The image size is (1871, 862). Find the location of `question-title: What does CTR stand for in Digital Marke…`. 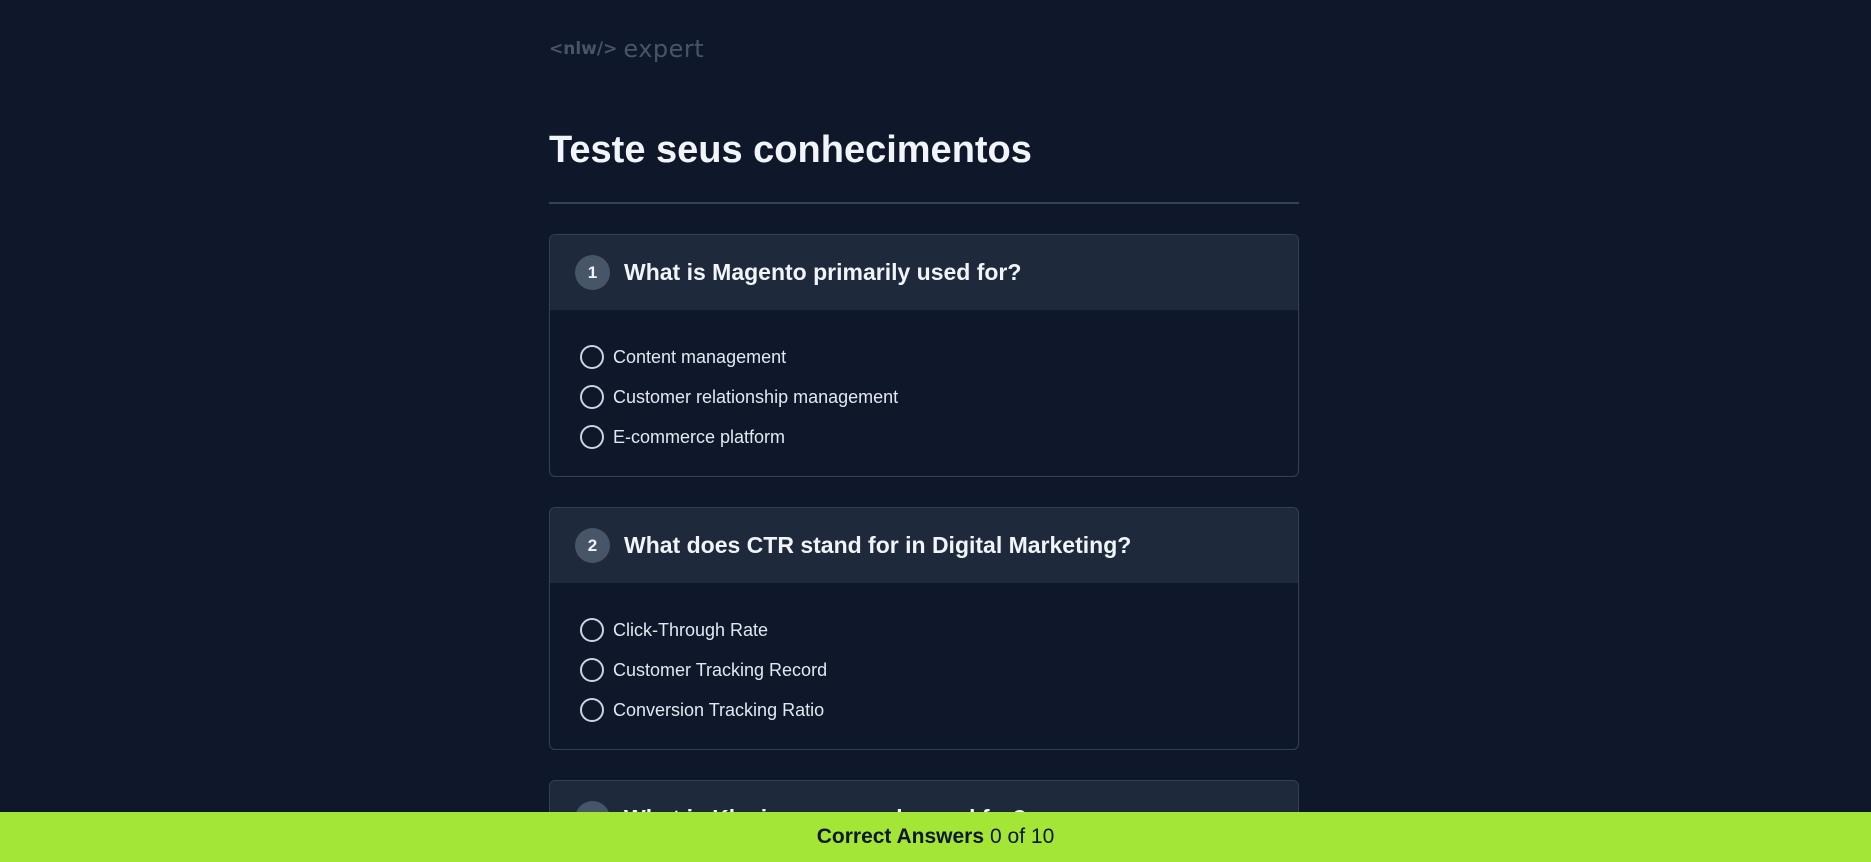

question-title: What does CTR stand for in Digital Marke… is located at coordinates (878, 545).